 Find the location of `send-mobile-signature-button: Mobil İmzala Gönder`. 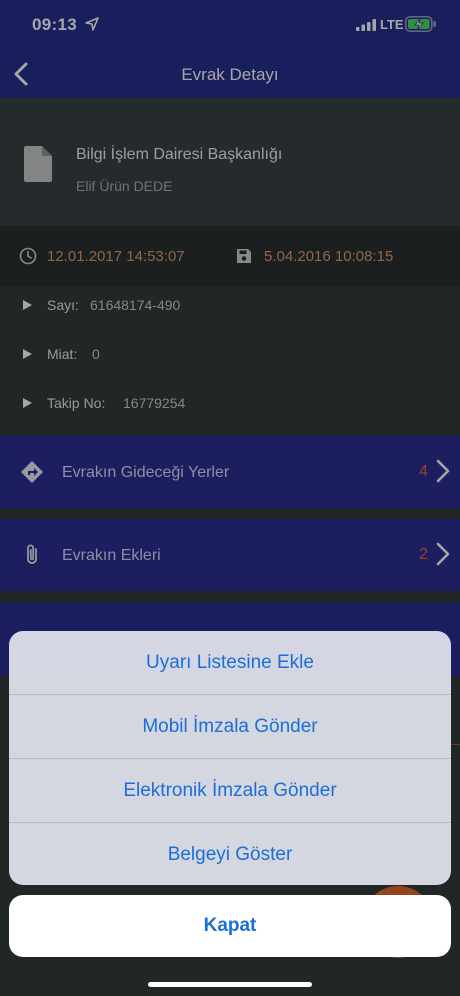

send-mobile-signature-button: Mobil İmzala Gönder is located at coordinates (230, 726).